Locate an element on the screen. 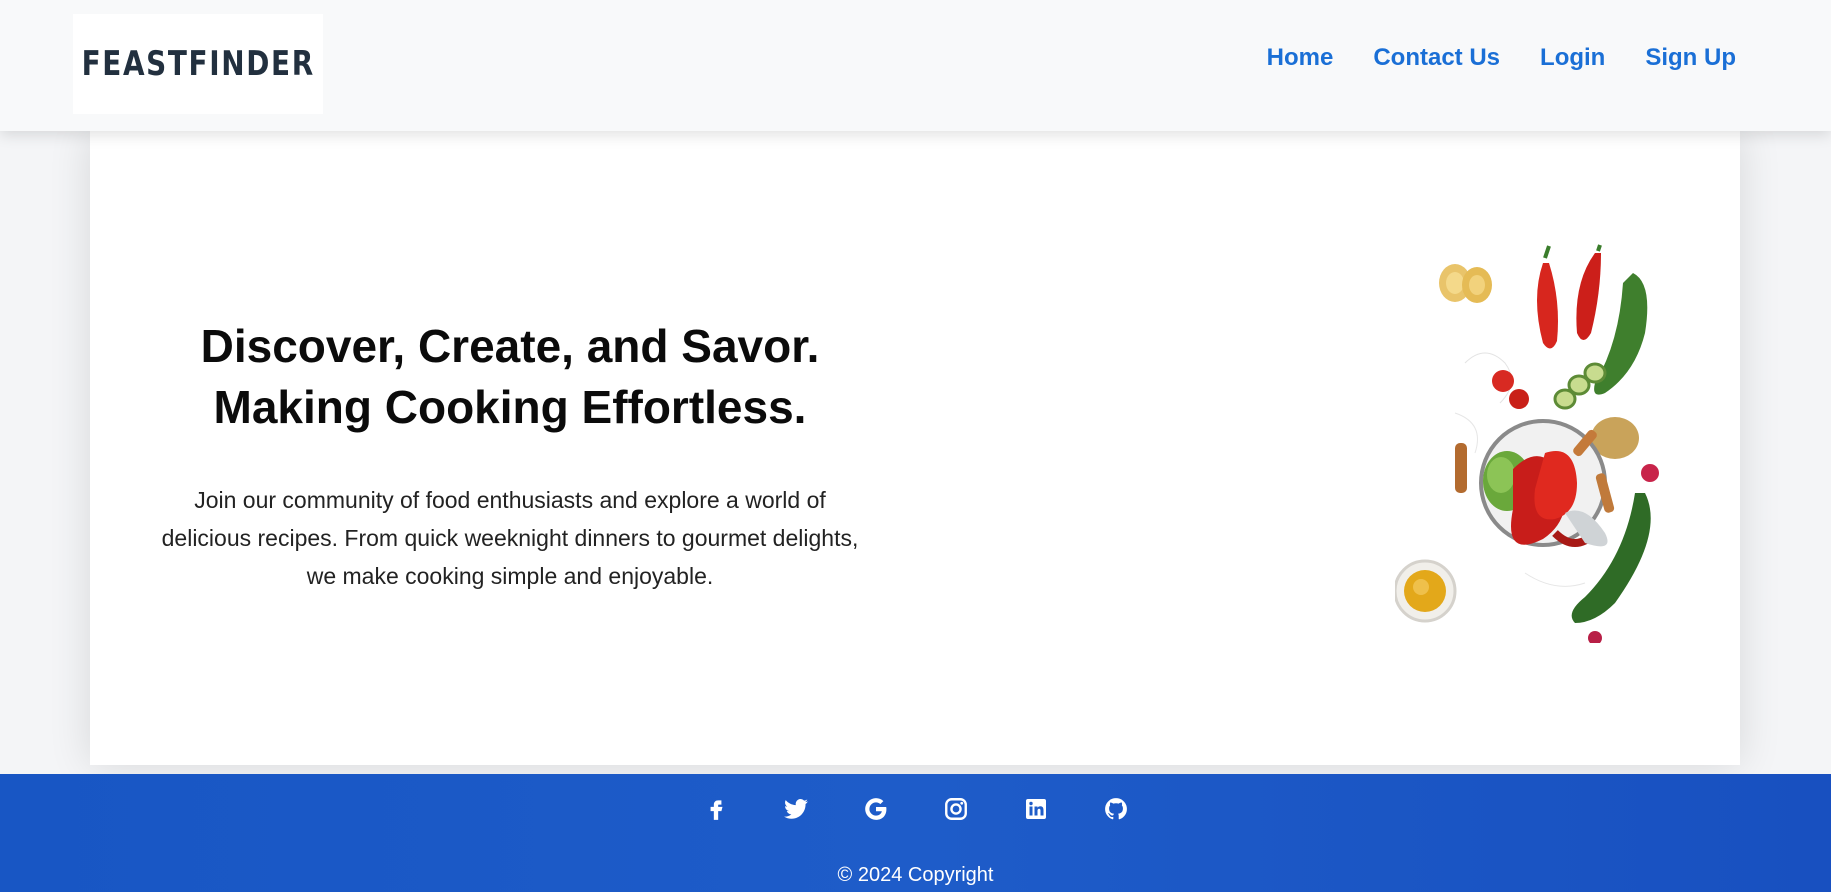 Image resolution: width=1831 pixels, height=892 pixels. hero-title-line-1: Discover, Create, and Savor. is located at coordinates (510, 346).